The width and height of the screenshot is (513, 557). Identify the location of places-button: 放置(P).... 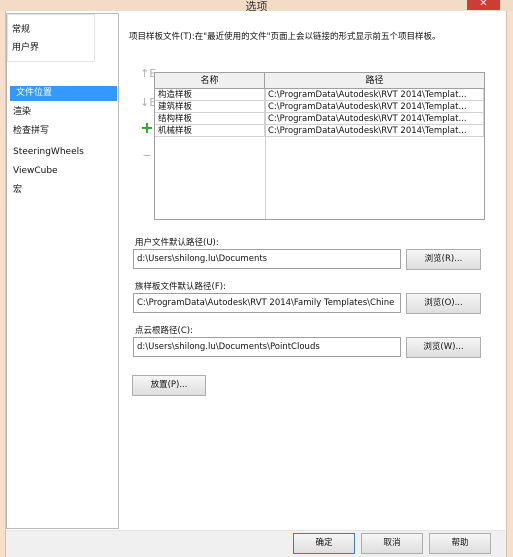
(169, 385).